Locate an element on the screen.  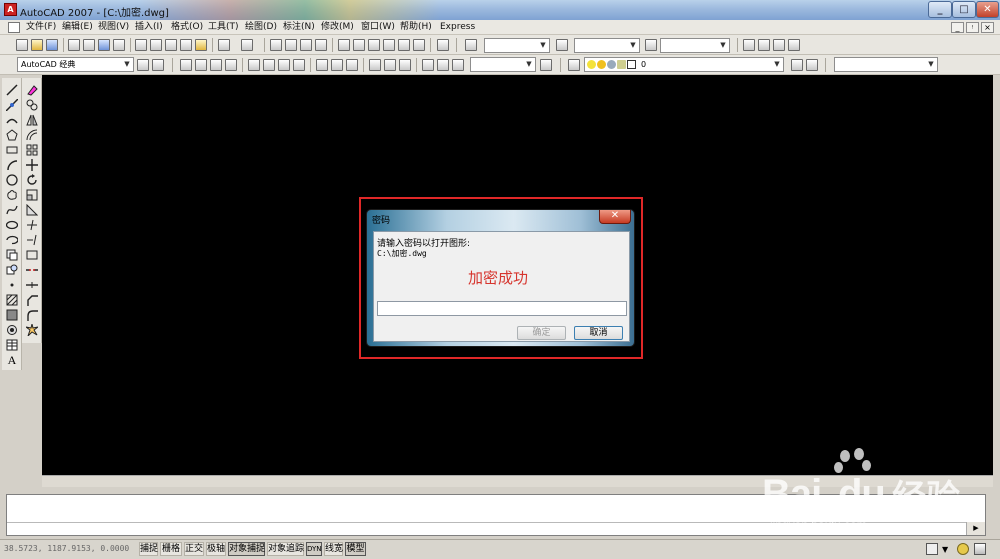
autocad-app-icon: A is located at coordinates (10, 9).